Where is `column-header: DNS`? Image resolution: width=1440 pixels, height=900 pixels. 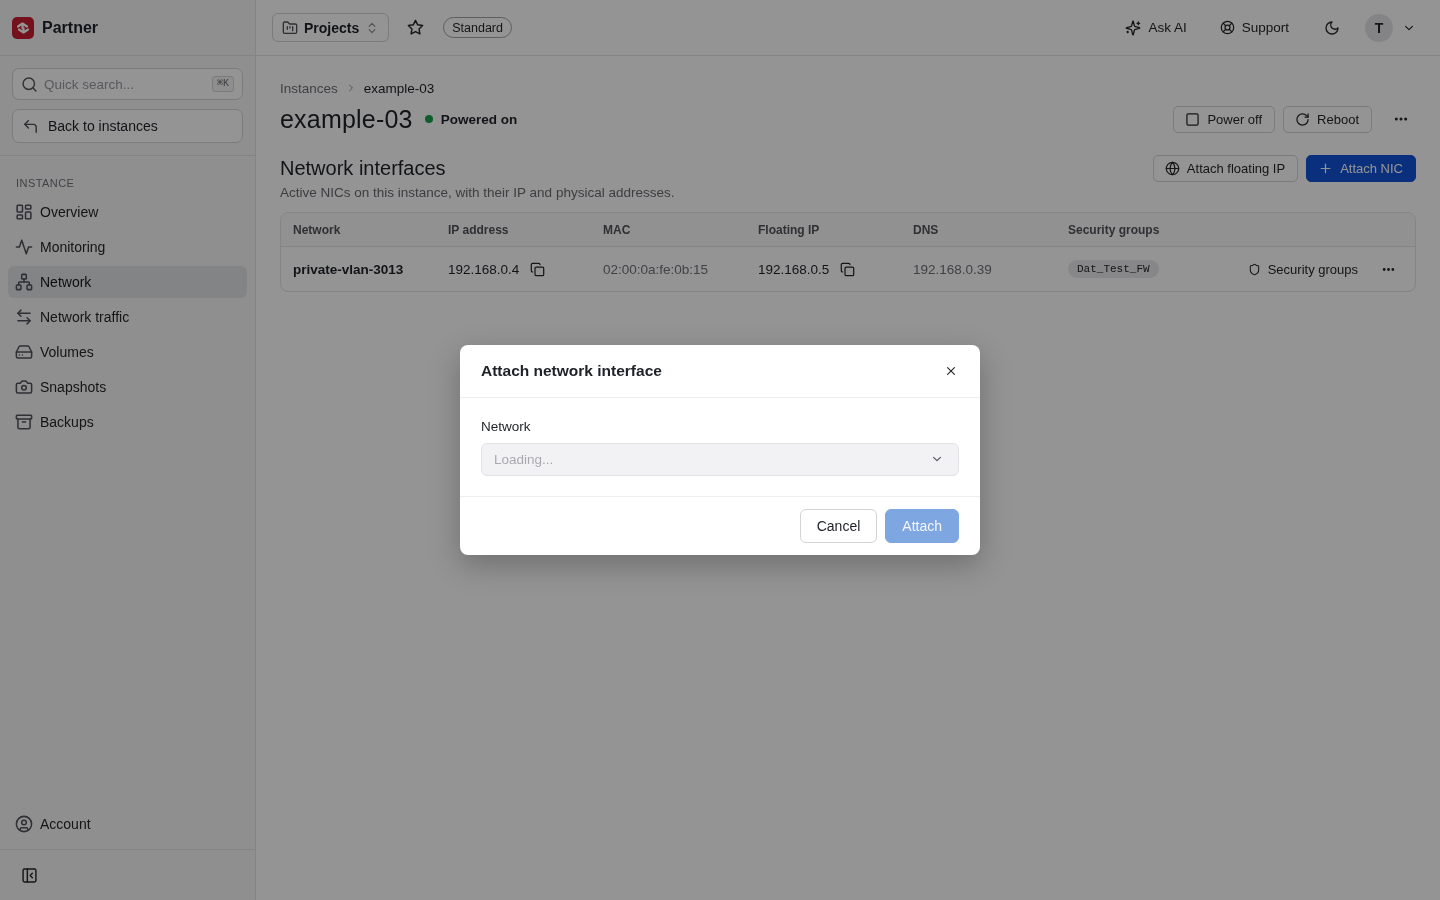 column-header: DNS is located at coordinates (926, 229).